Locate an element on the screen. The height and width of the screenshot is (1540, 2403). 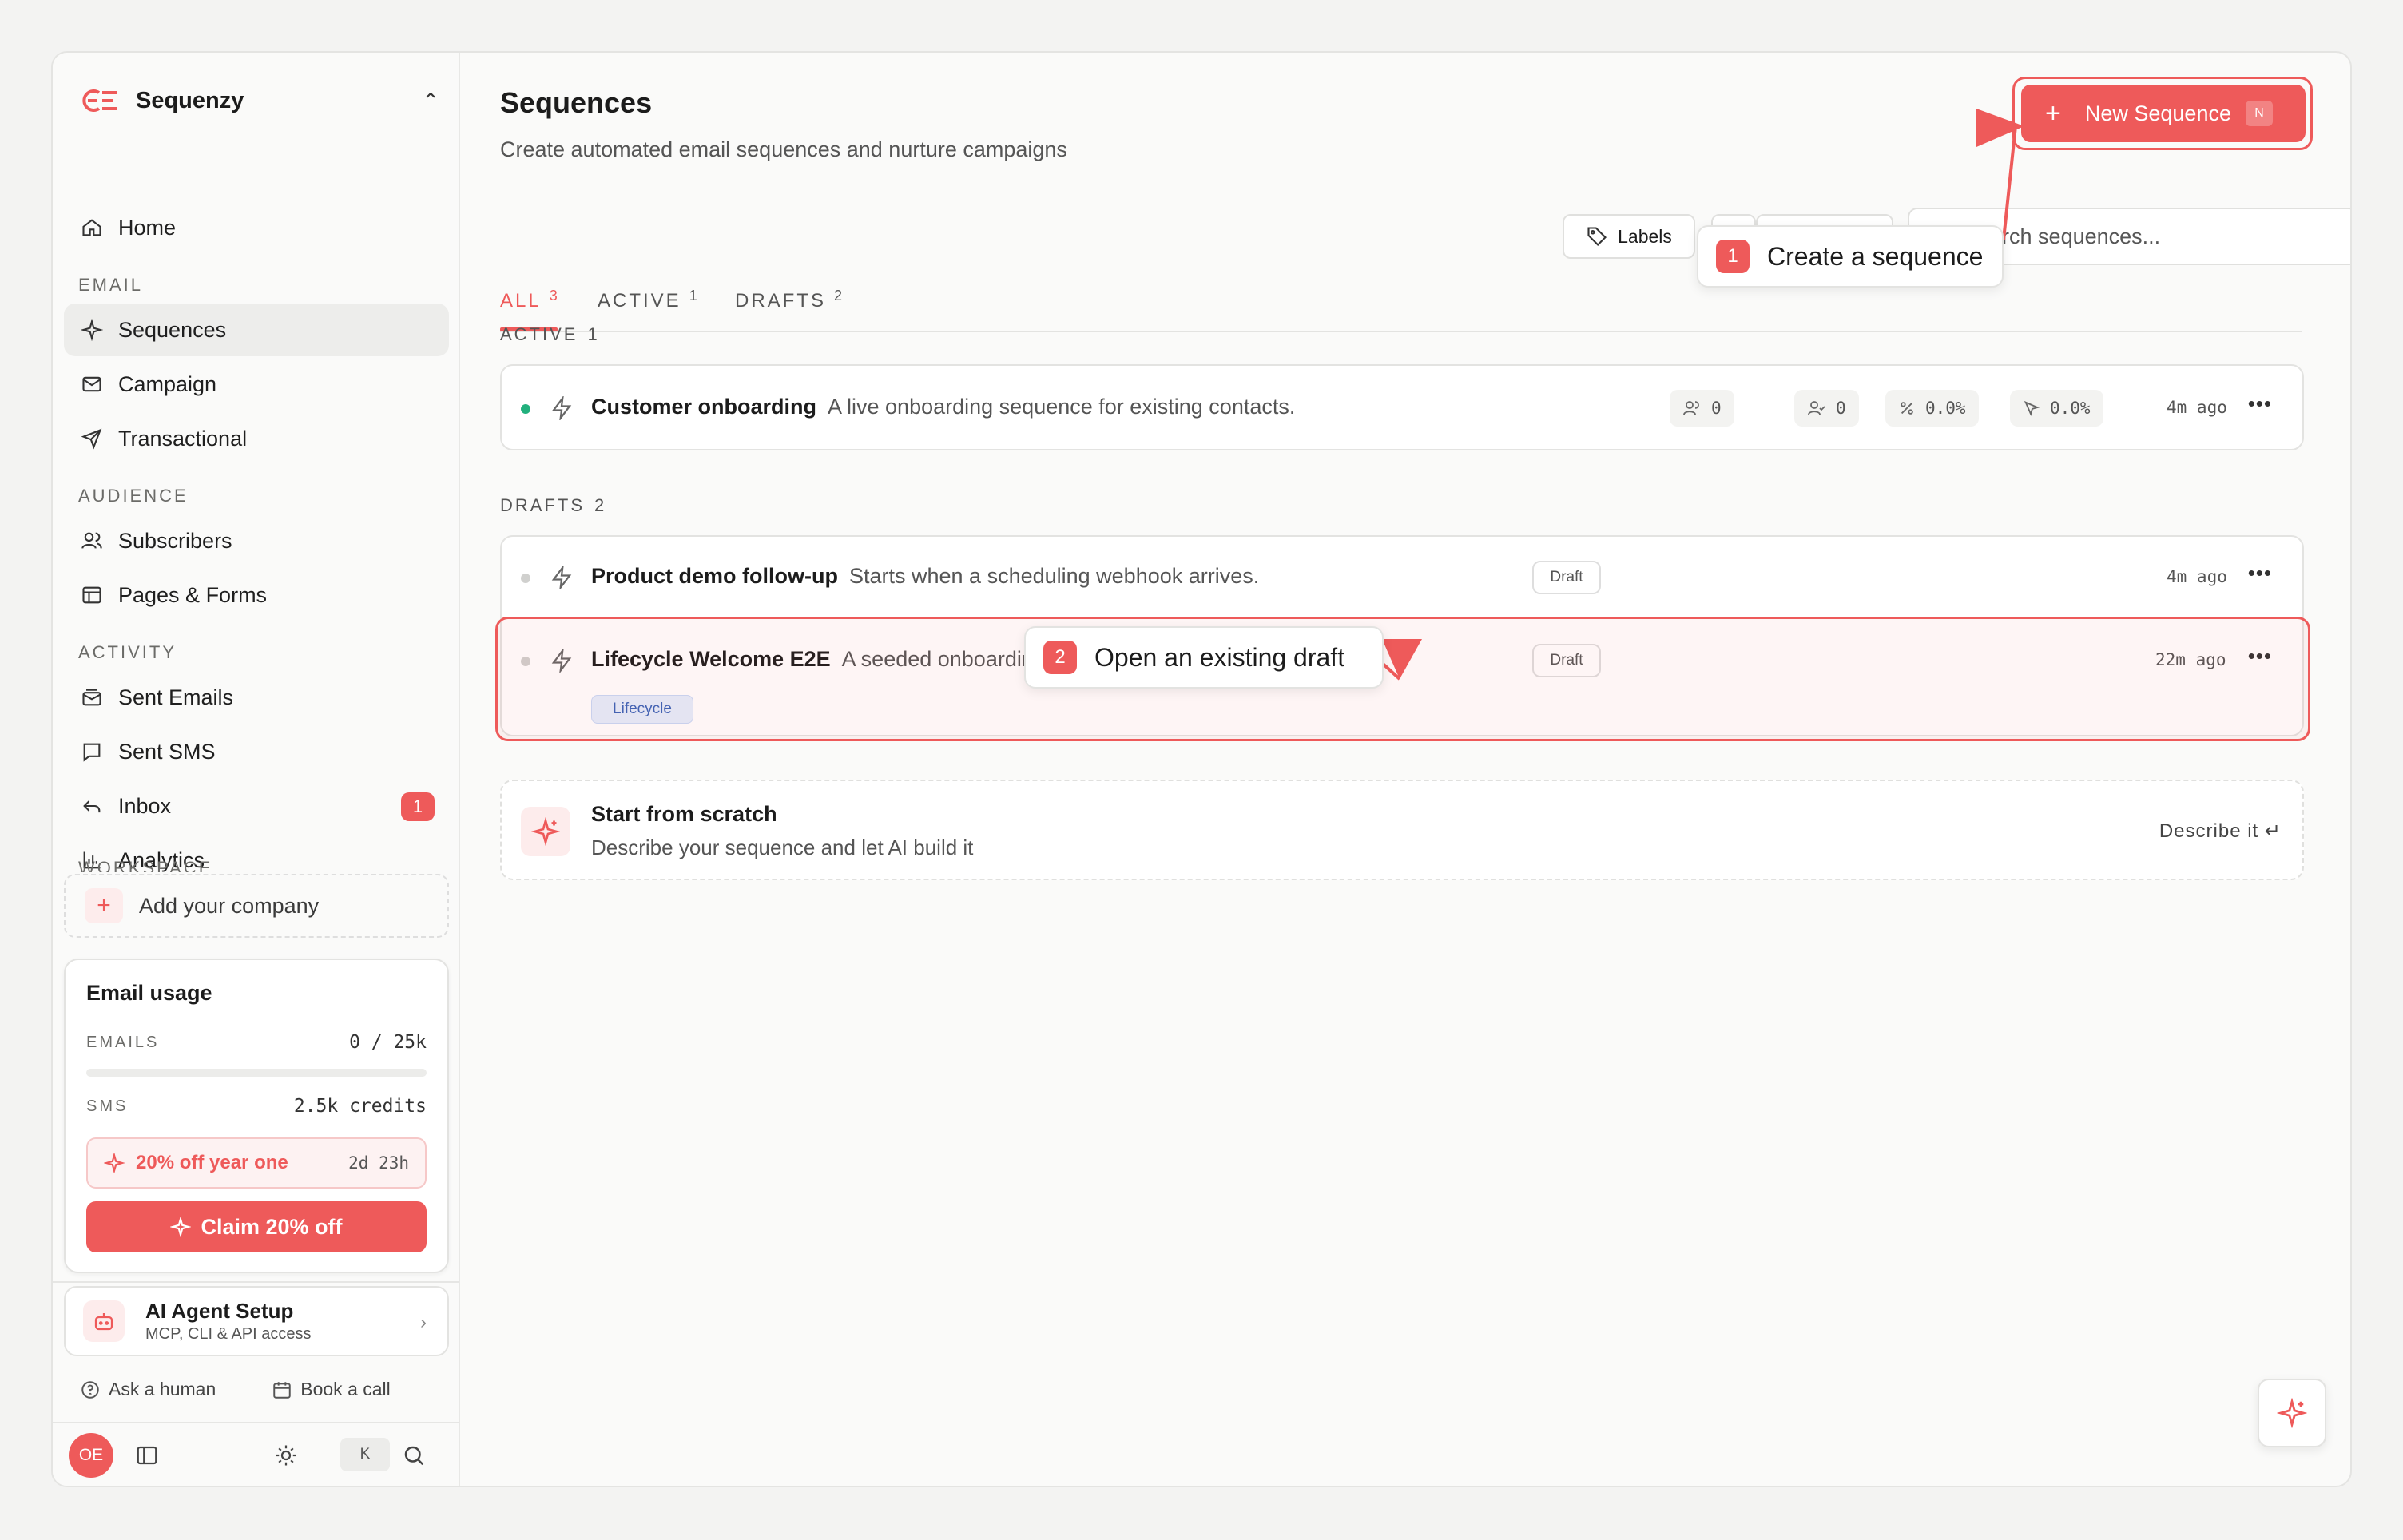
divider is located at coordinates (256, 1422).